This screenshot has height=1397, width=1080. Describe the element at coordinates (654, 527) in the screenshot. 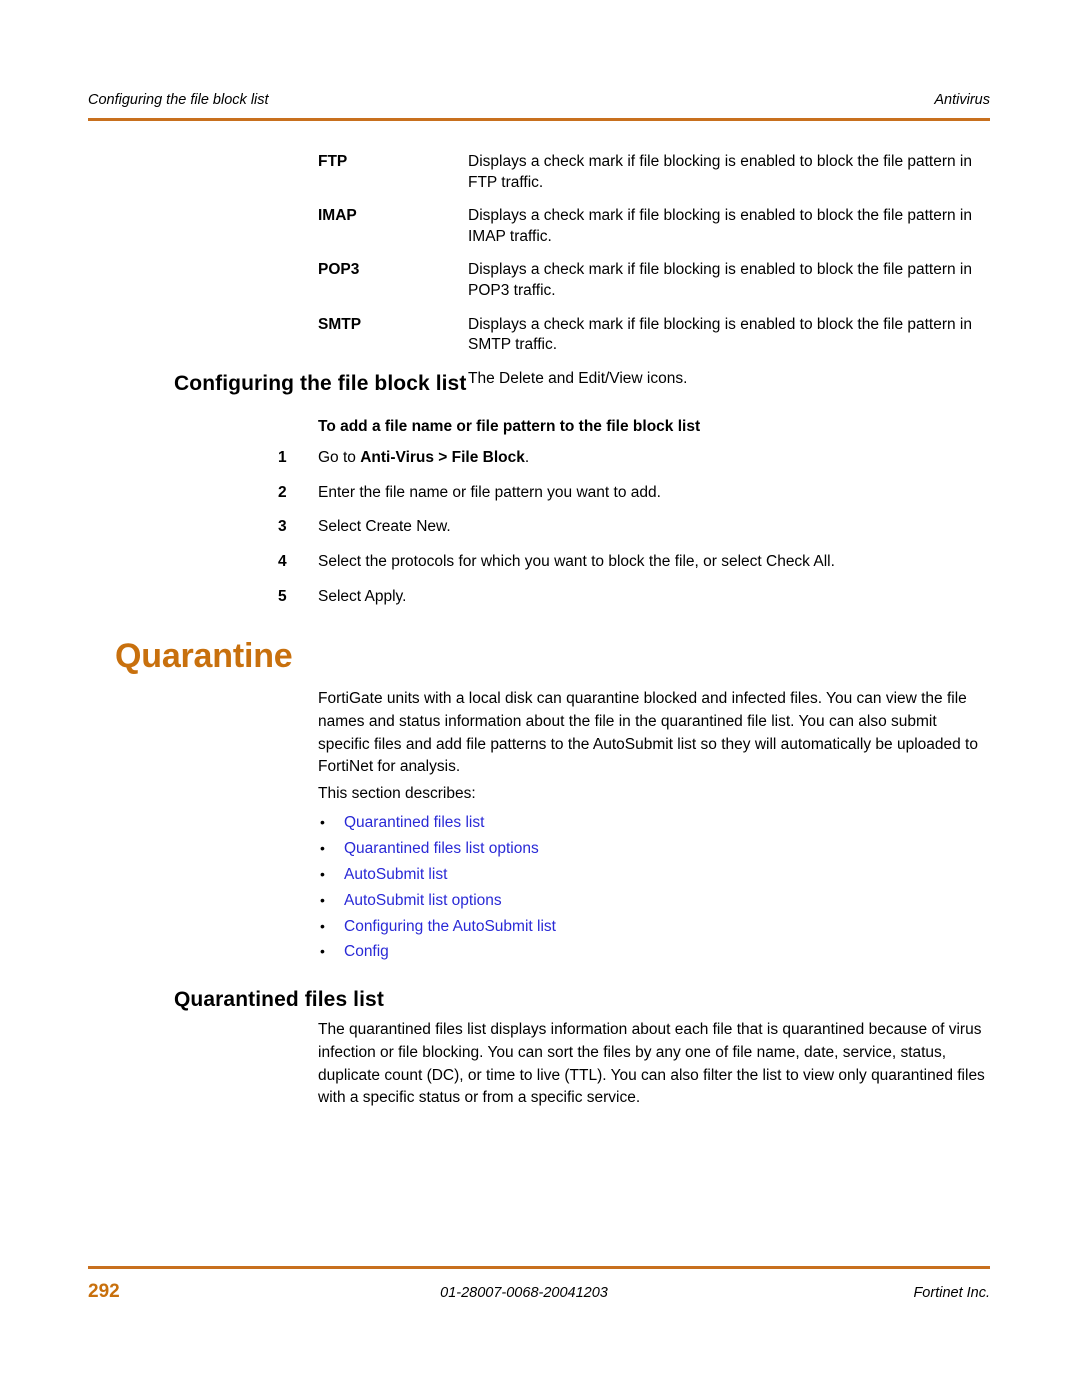

I see `step-text: Select Create New.` at that location.